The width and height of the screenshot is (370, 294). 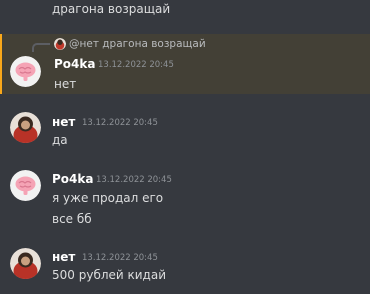 I want to click on reply-connector, so click(x=41, y=47).